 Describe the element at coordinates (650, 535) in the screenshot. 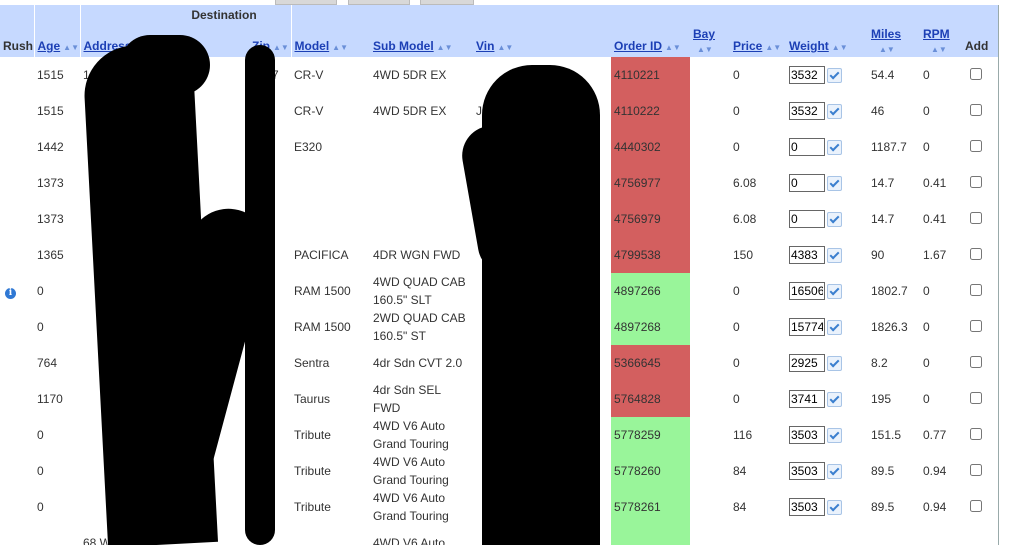

I see `order-id-cell` at that location.